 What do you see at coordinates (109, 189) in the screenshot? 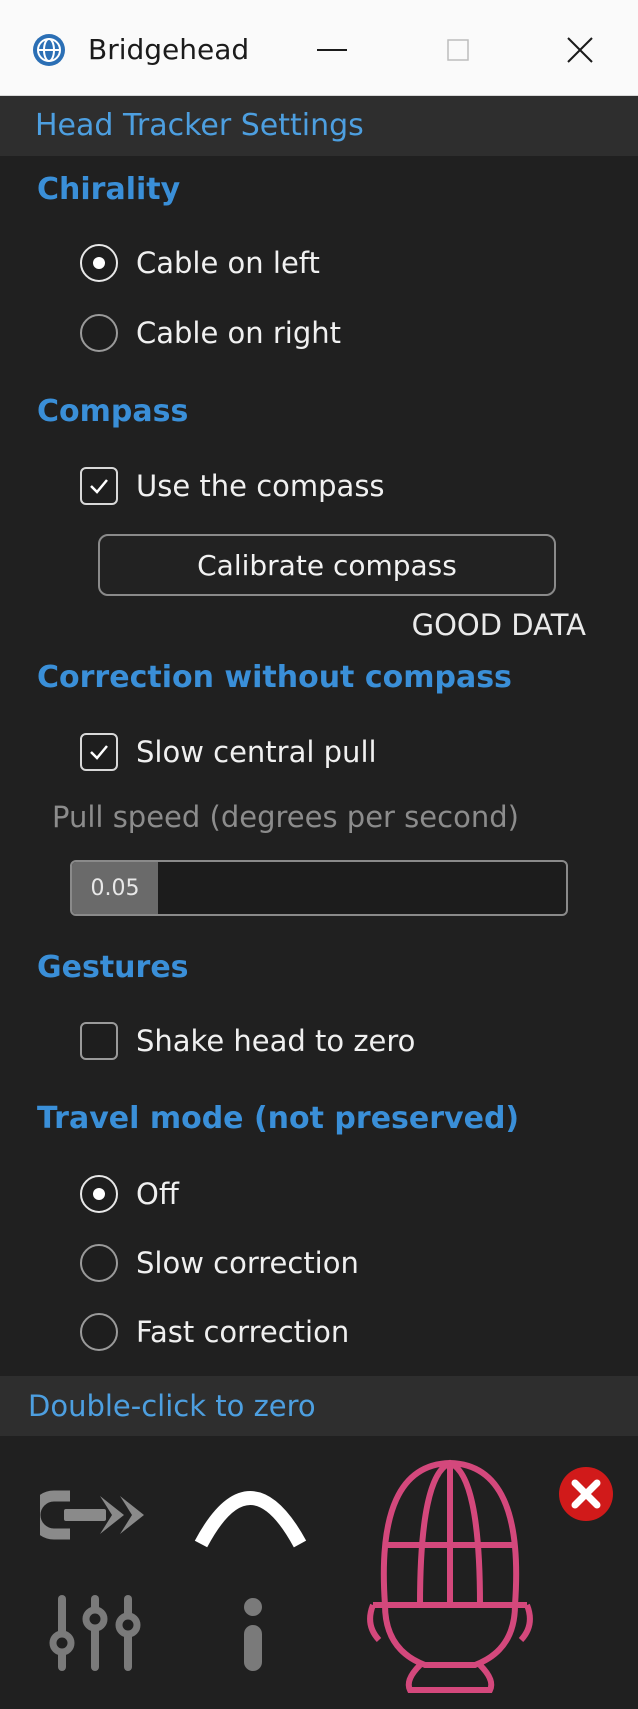
I see `chirality-title: Chirality` at bounding box center [109, 189].